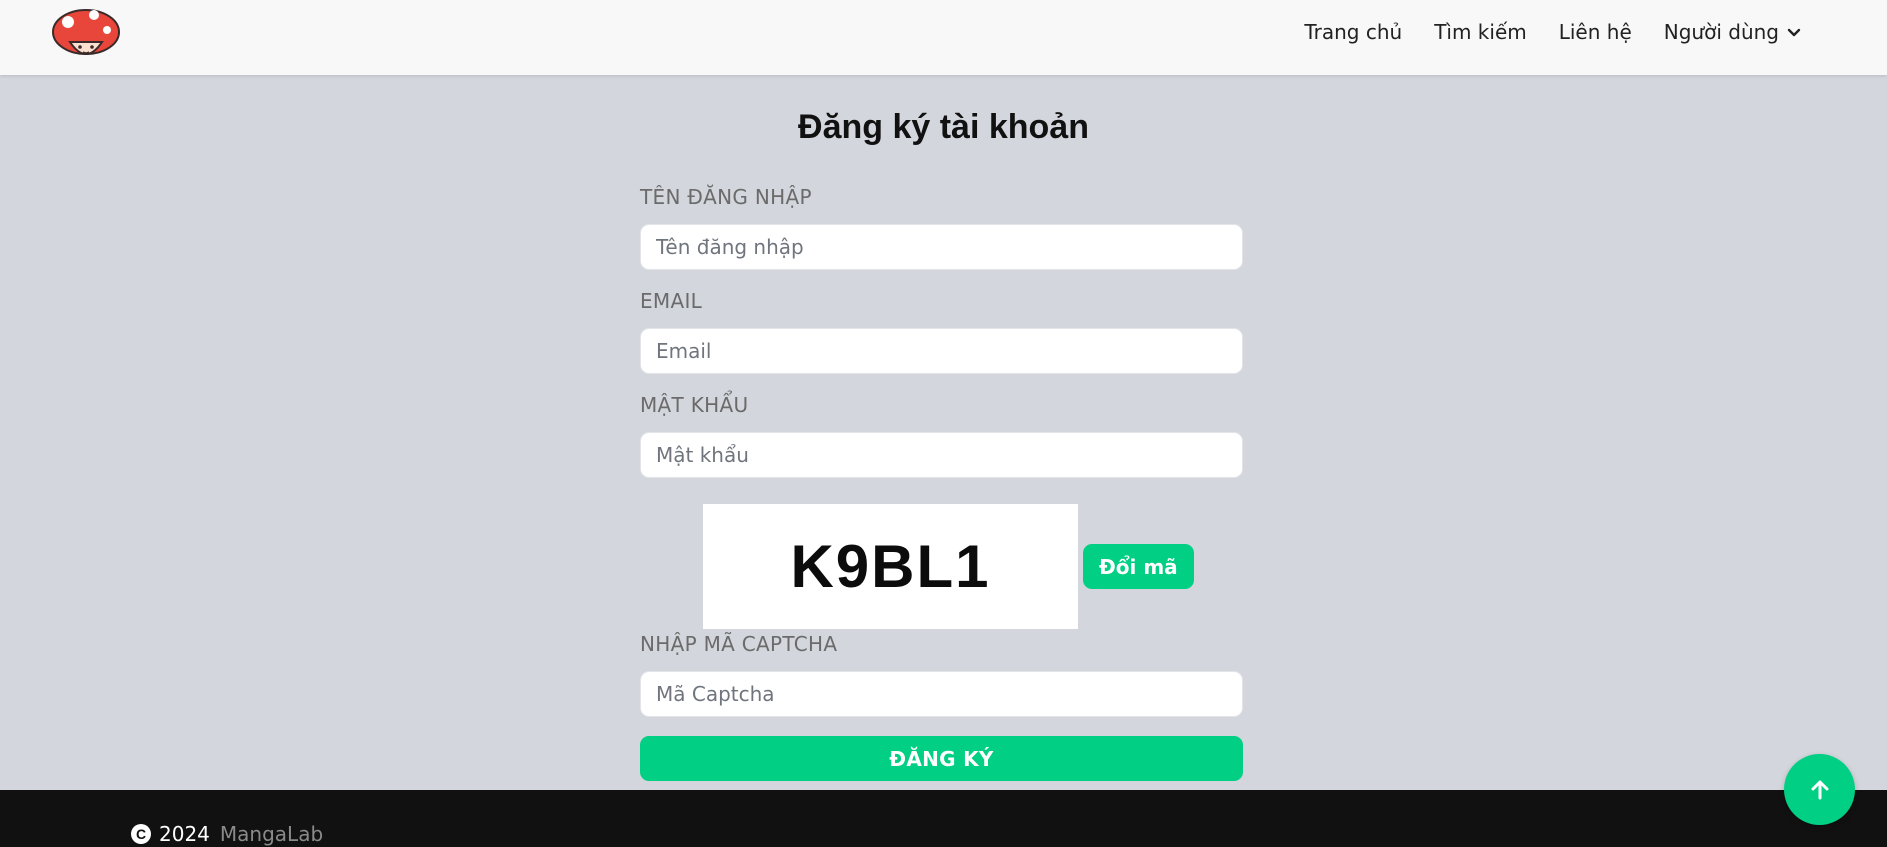 Image resolution: width=1887 pixels, height=847 pixels. Describe the element at coordinates (1480, 32) in the screenshot. I see `nav-search-link: Tìm kiếm` at that location.